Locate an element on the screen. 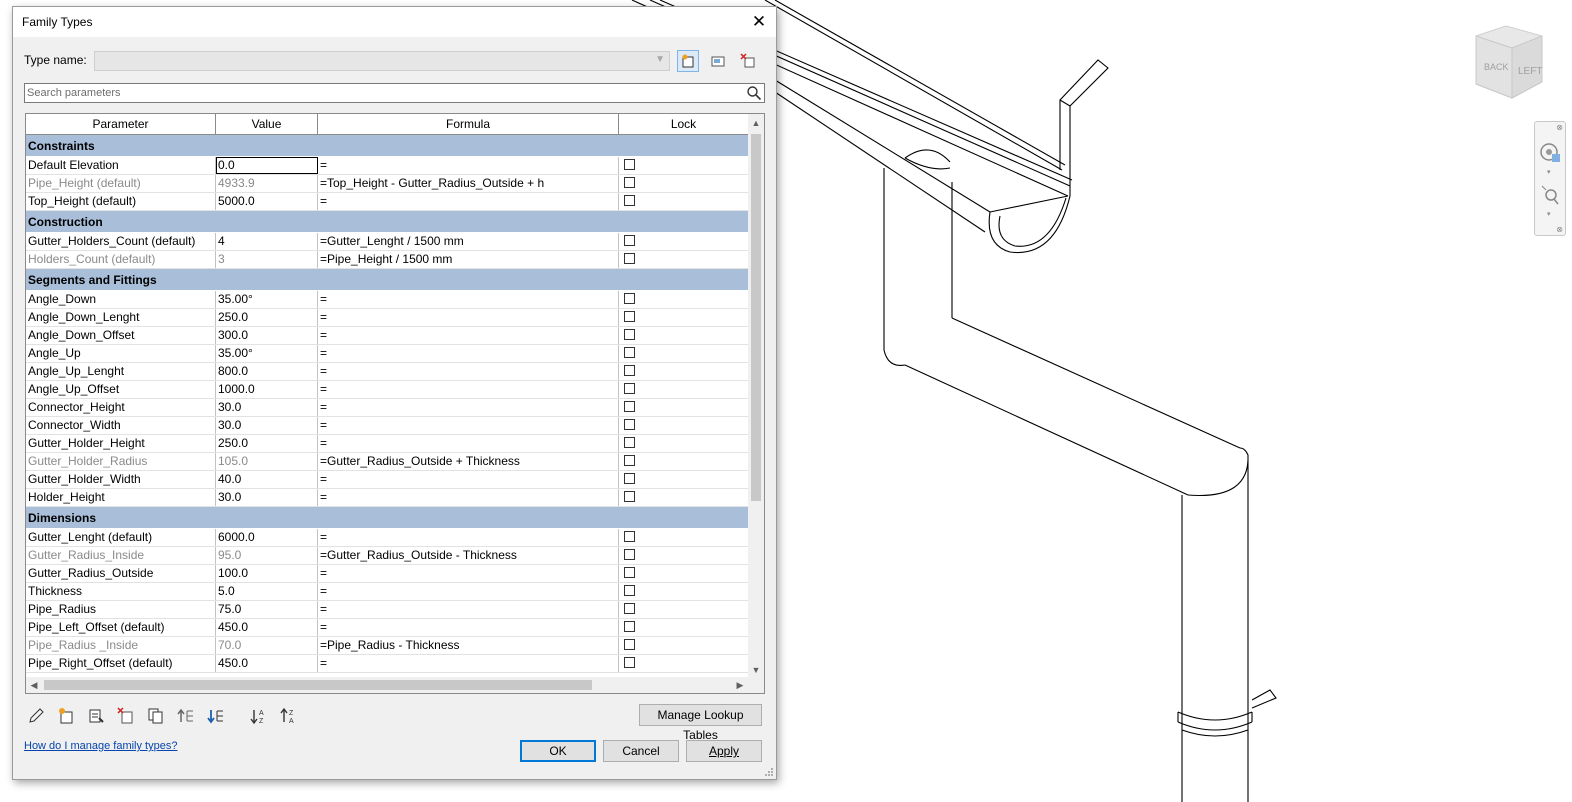  parameter-value-cell: 250.0 is located at coordinates (267, 443).